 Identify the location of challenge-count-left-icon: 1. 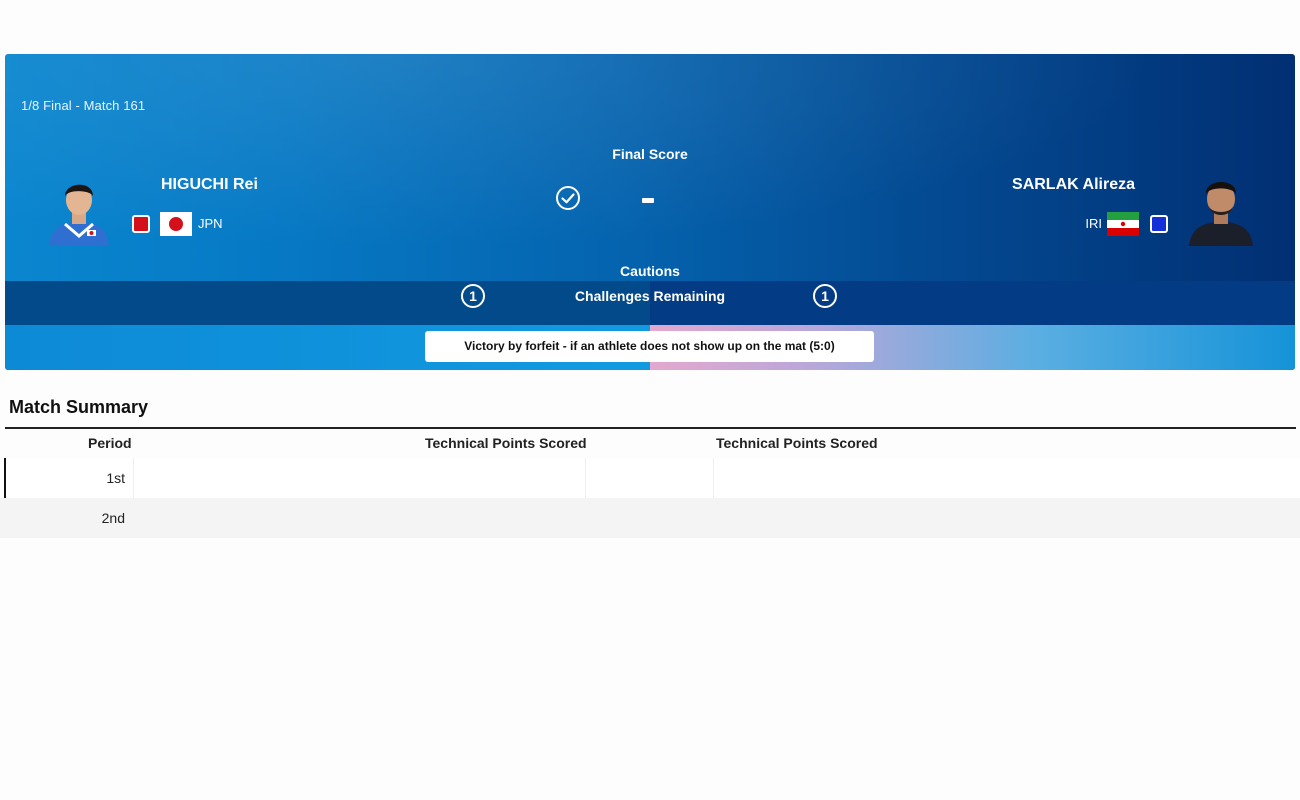
(473, 296).